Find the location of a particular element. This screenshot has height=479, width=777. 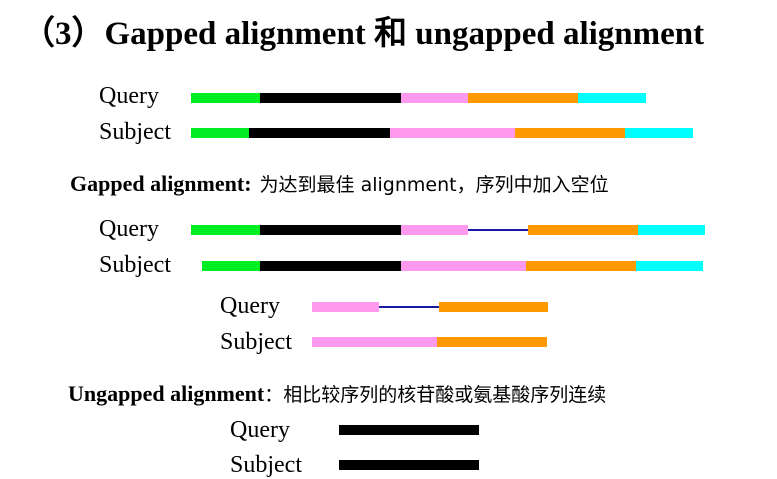

subject-label-3: Subject is located at coordinates (256, 342).